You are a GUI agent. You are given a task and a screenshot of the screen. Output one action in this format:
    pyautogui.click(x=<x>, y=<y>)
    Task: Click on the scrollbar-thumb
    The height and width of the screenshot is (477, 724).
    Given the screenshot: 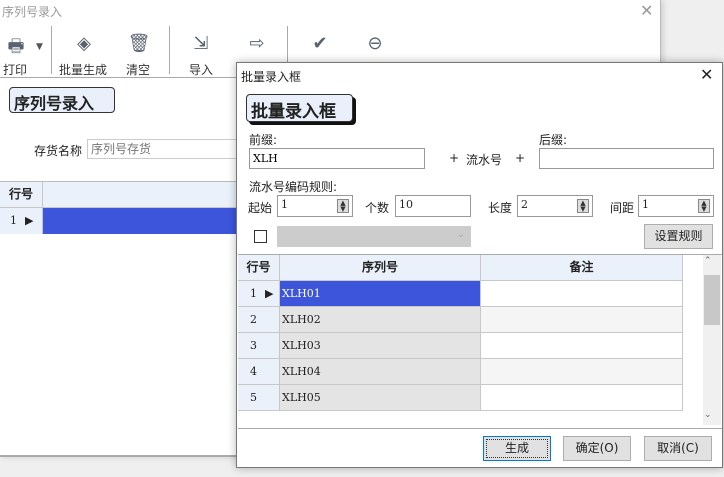 What is the action you would take?
    pyautogui.click(x=712, y=300)
    